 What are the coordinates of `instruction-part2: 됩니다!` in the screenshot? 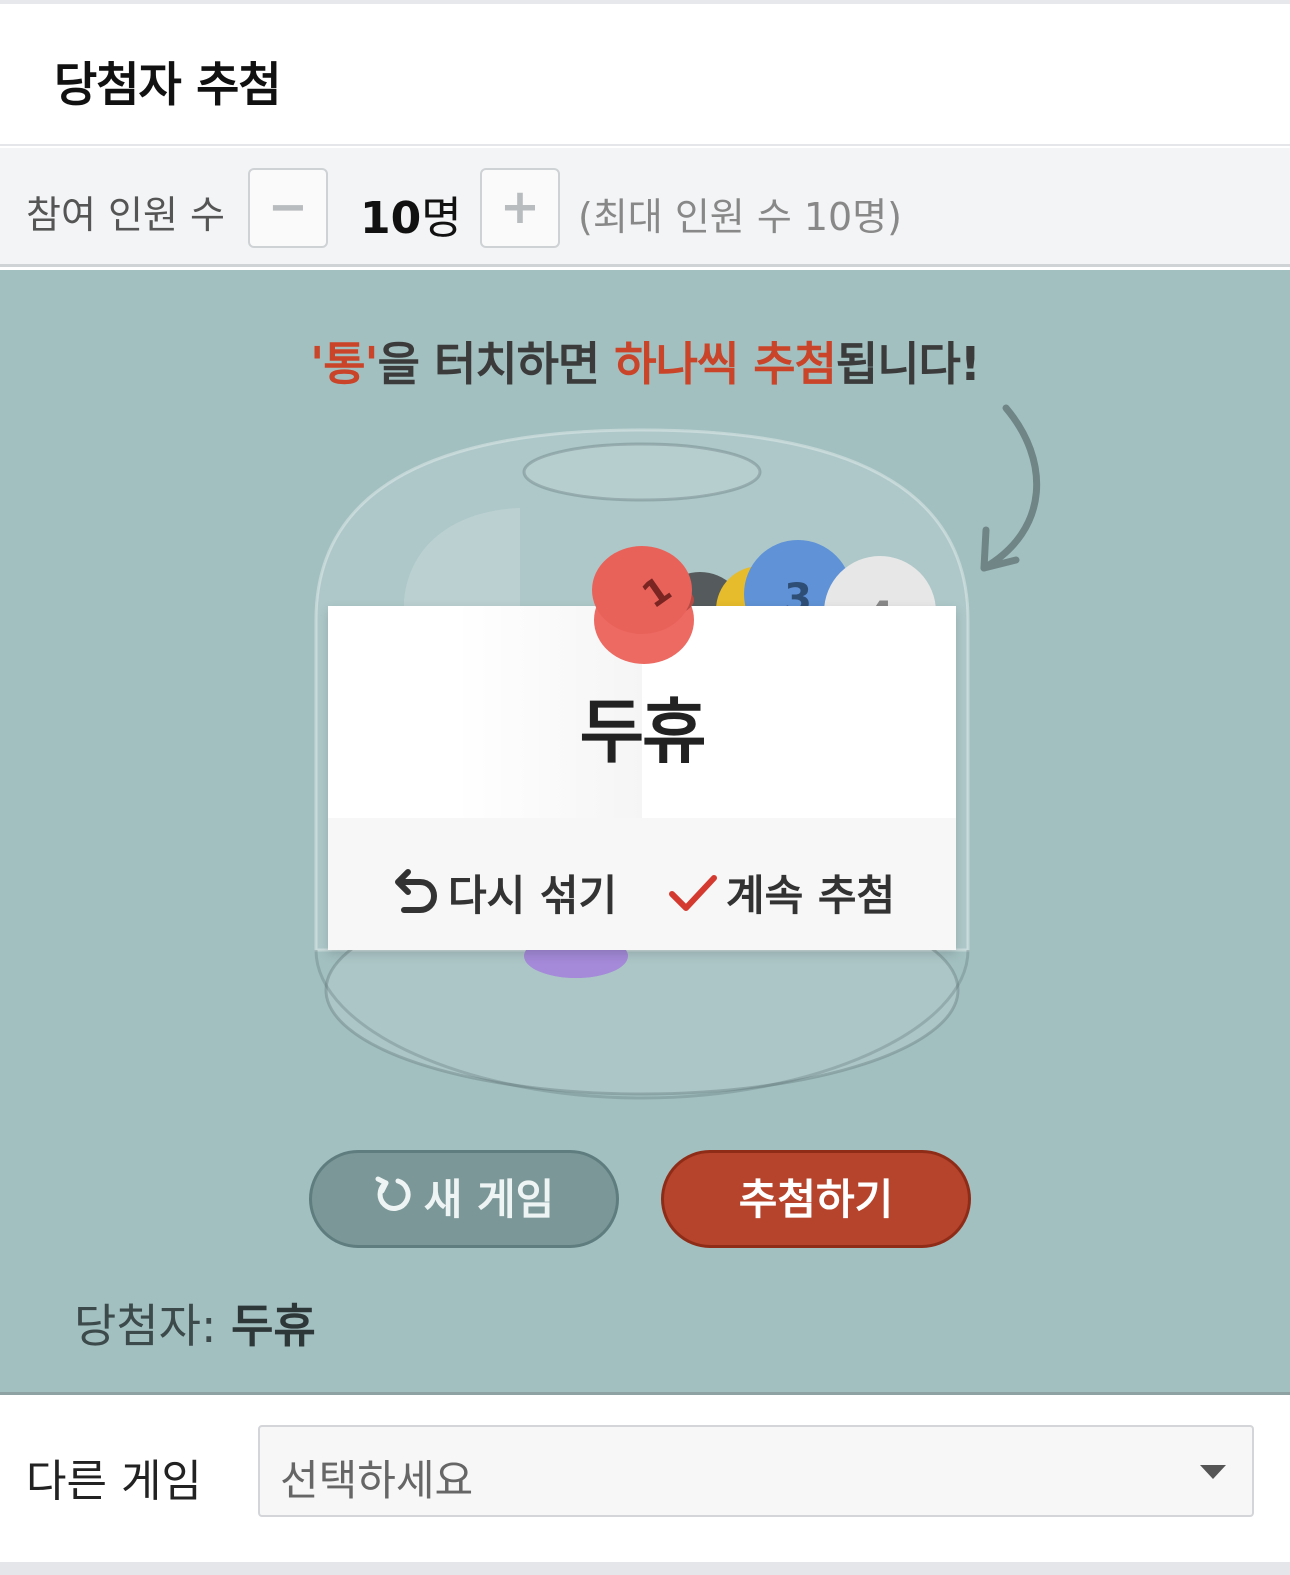 It's located at (908, 364).